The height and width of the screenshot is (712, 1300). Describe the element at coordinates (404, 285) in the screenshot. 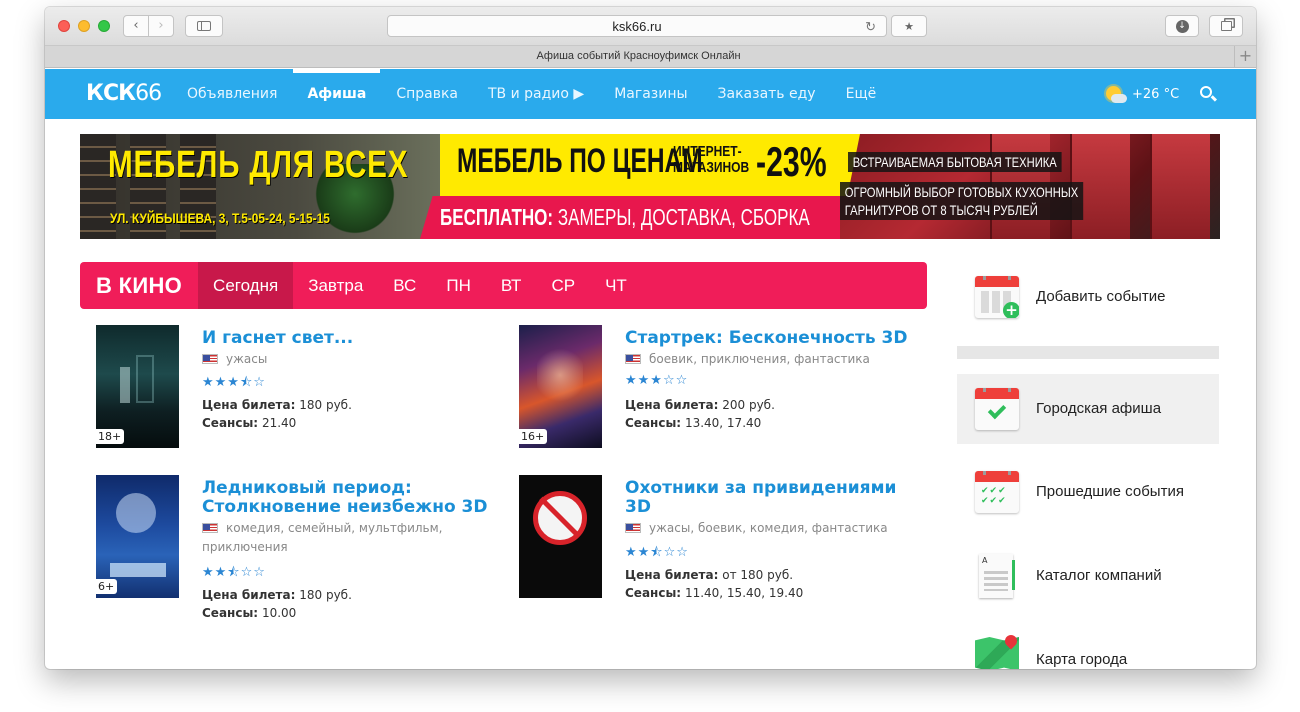

I see `tab-sunday: ВС` at that location.